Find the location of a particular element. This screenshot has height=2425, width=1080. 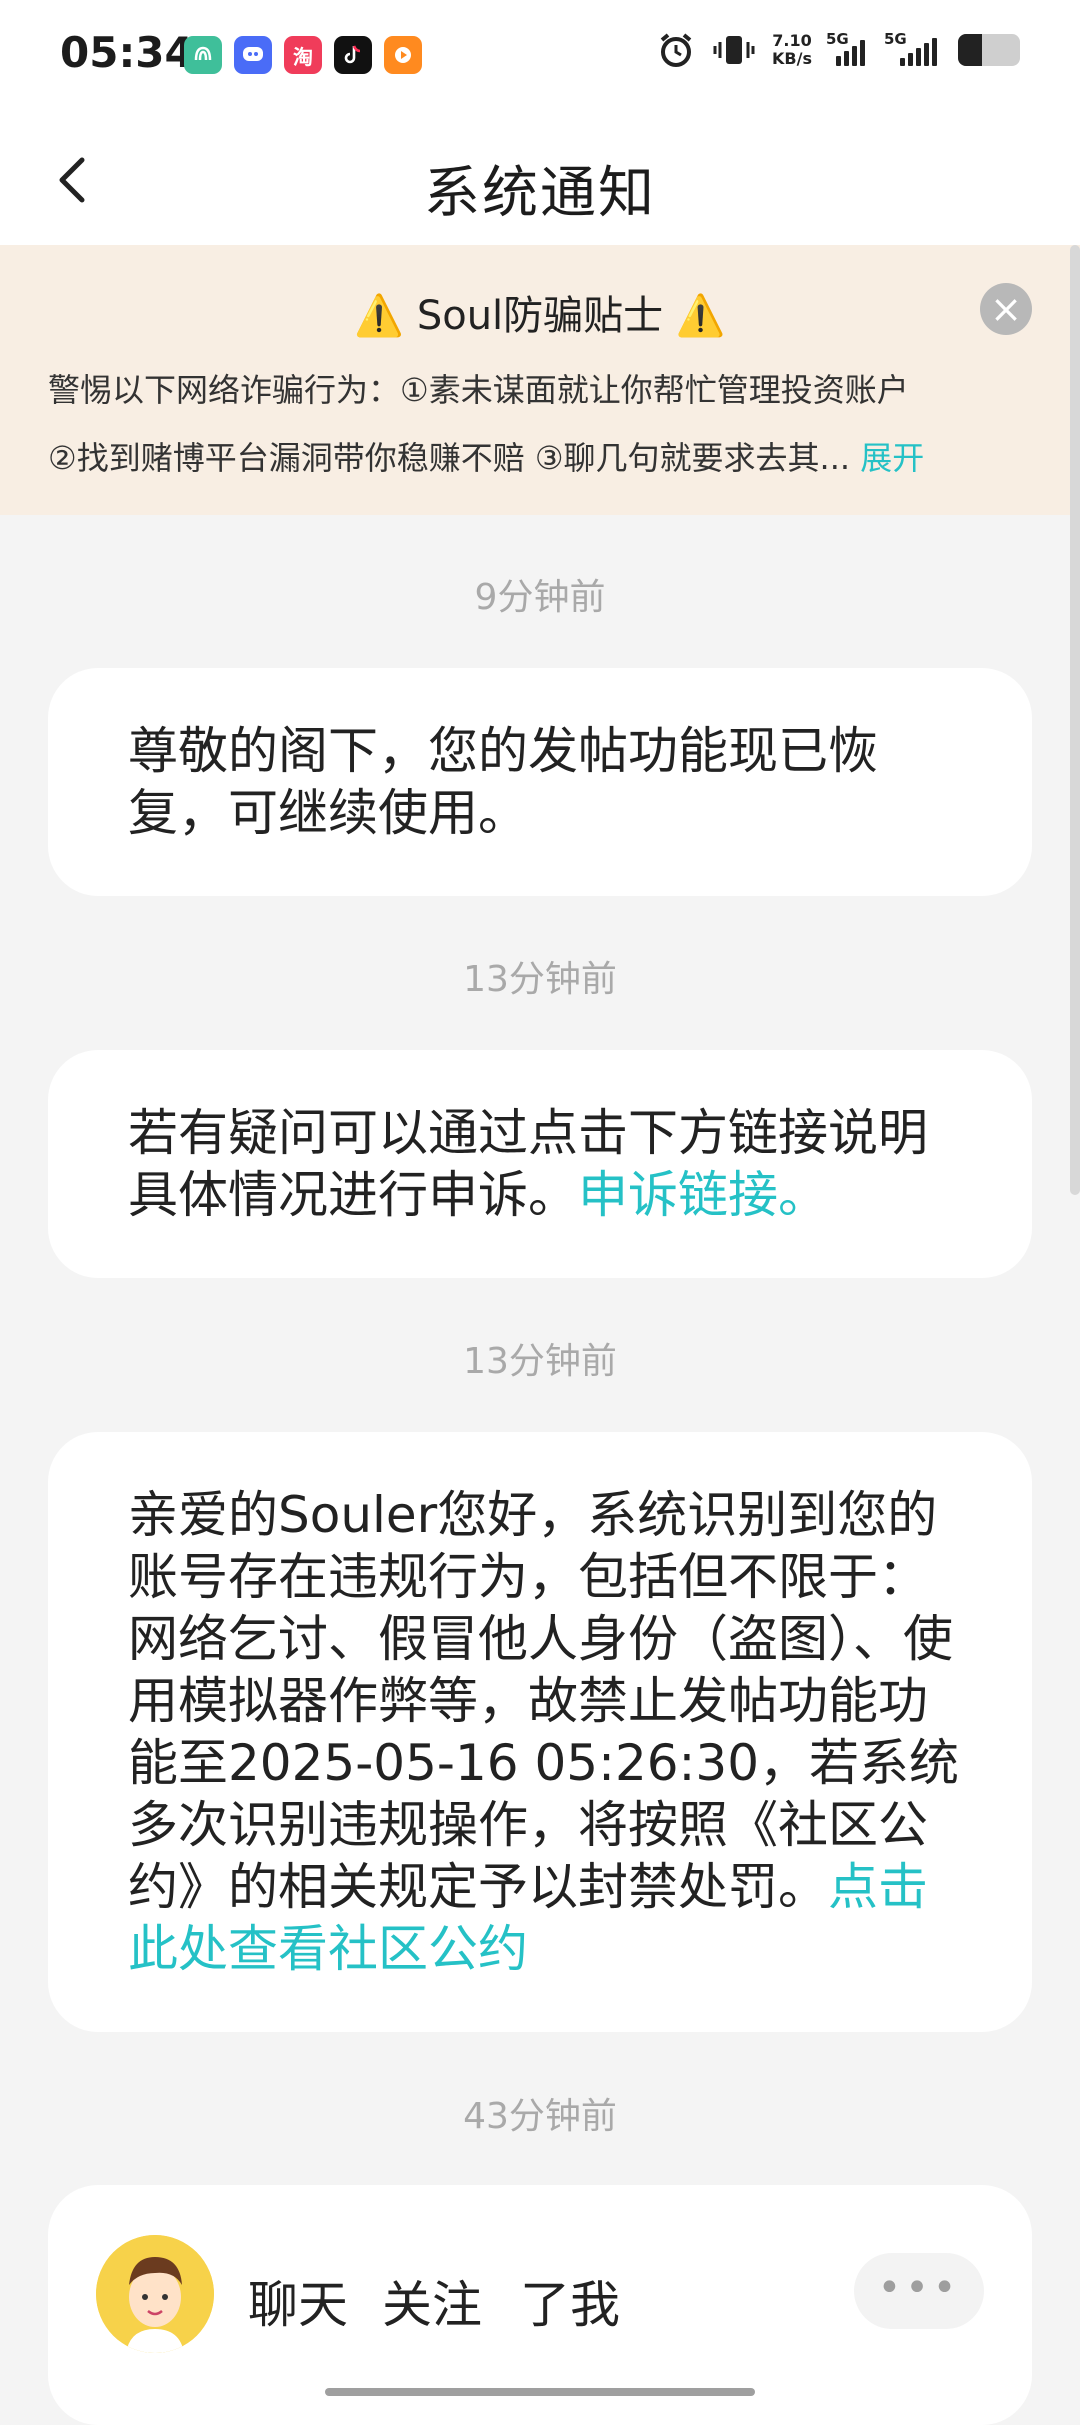

vibrate-icon is located at coordinates (734, 50).